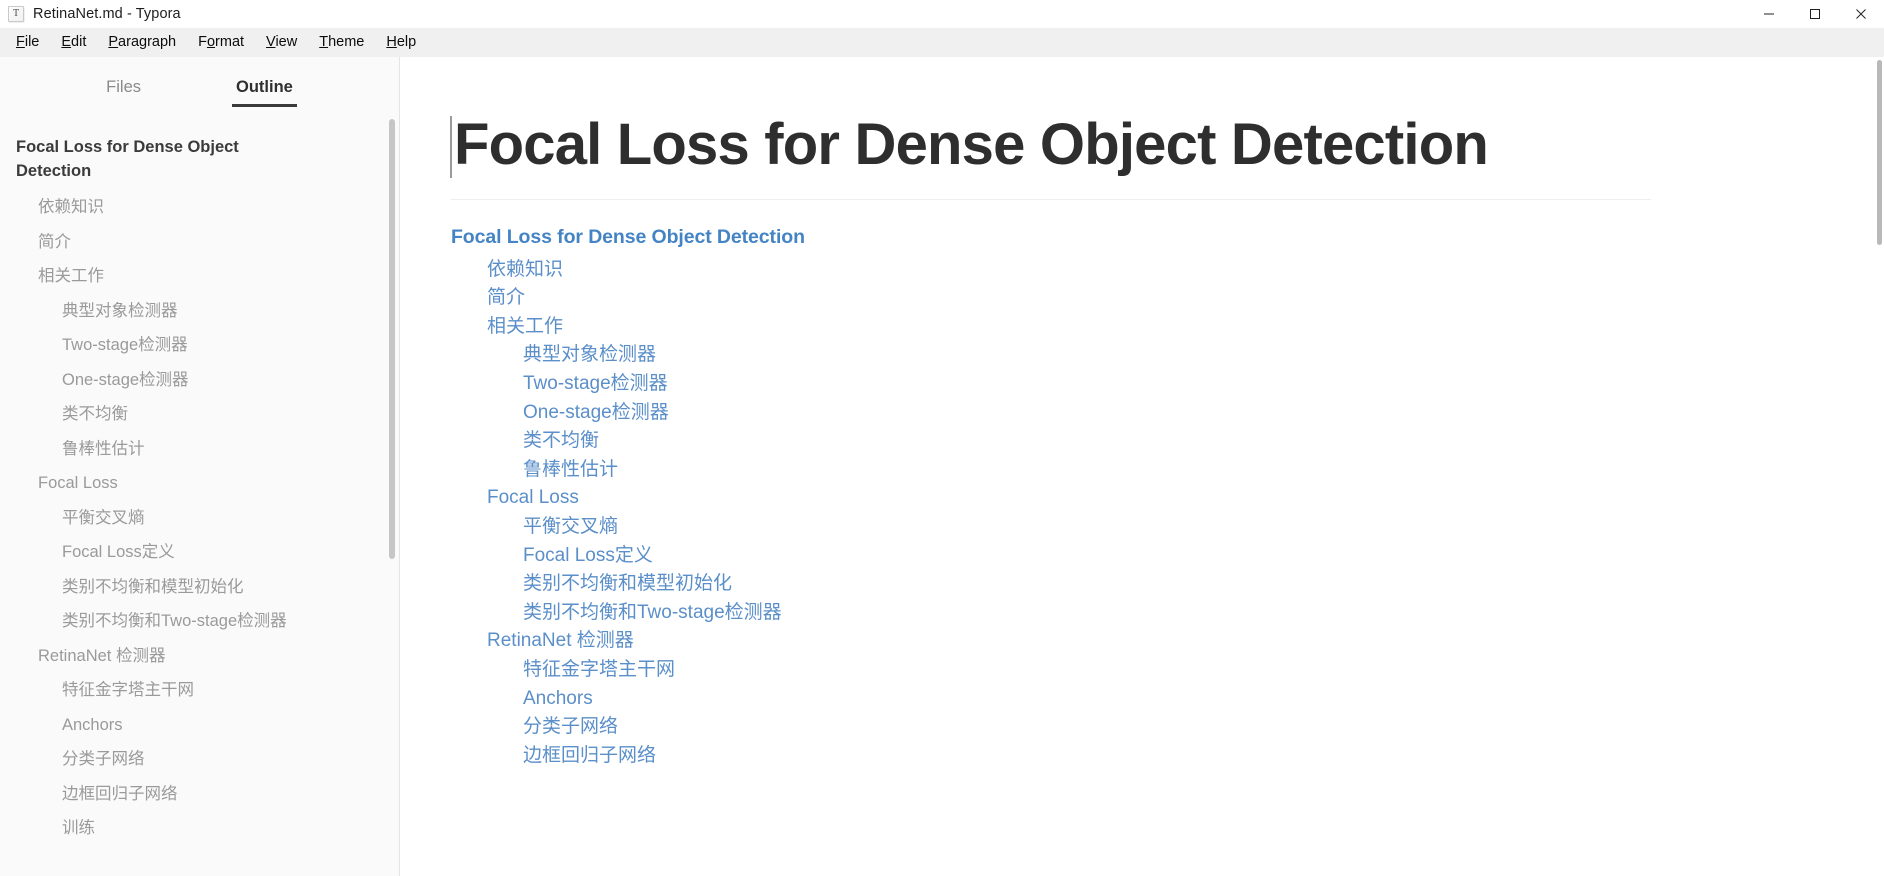 The image size is (1884, 876). Describe the element at coordinates (1167, 641) in the screenshot. I see `toc-link: RetinaNet 检测器` at that location.